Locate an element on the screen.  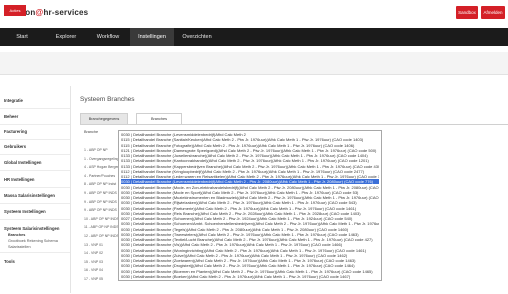
left-column-item: 10 - ABP OP NP INDS is located at coordinates (101, 219).